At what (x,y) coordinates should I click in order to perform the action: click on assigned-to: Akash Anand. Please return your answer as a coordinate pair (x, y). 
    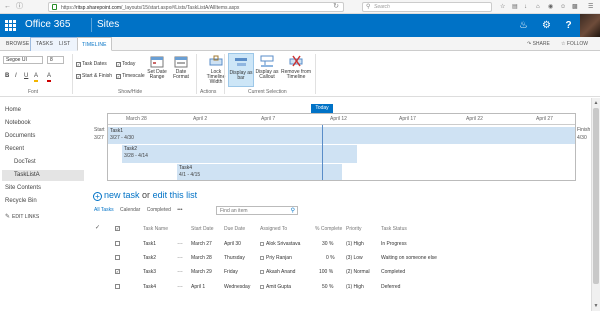
    Looking at the image, I should click on (277, 272).